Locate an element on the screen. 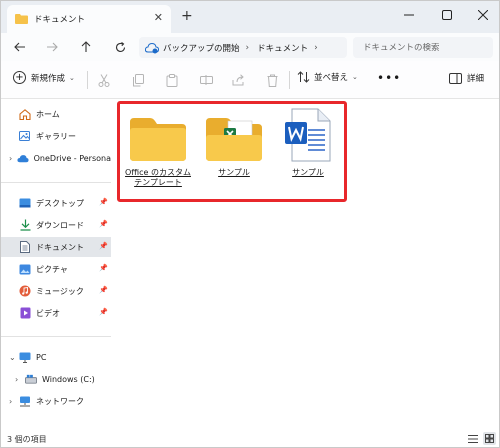 The width and height of the screenshot is (500, 448). search-box is located at coordinates (423, 47).